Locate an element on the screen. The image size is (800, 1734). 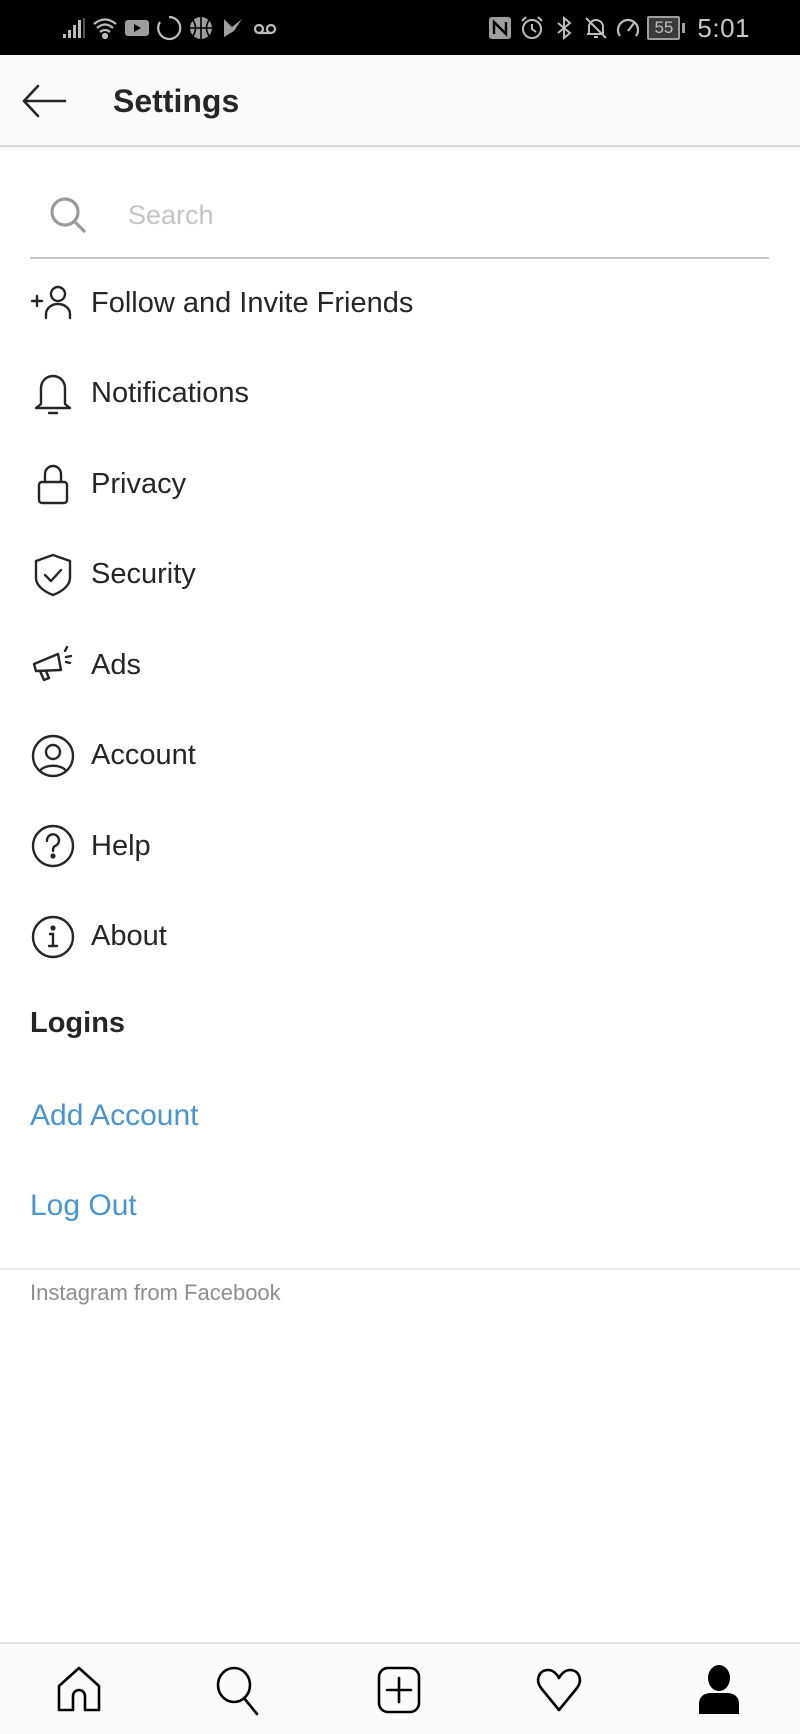
menu-item-label: Security is located at coordinates (143, 574).